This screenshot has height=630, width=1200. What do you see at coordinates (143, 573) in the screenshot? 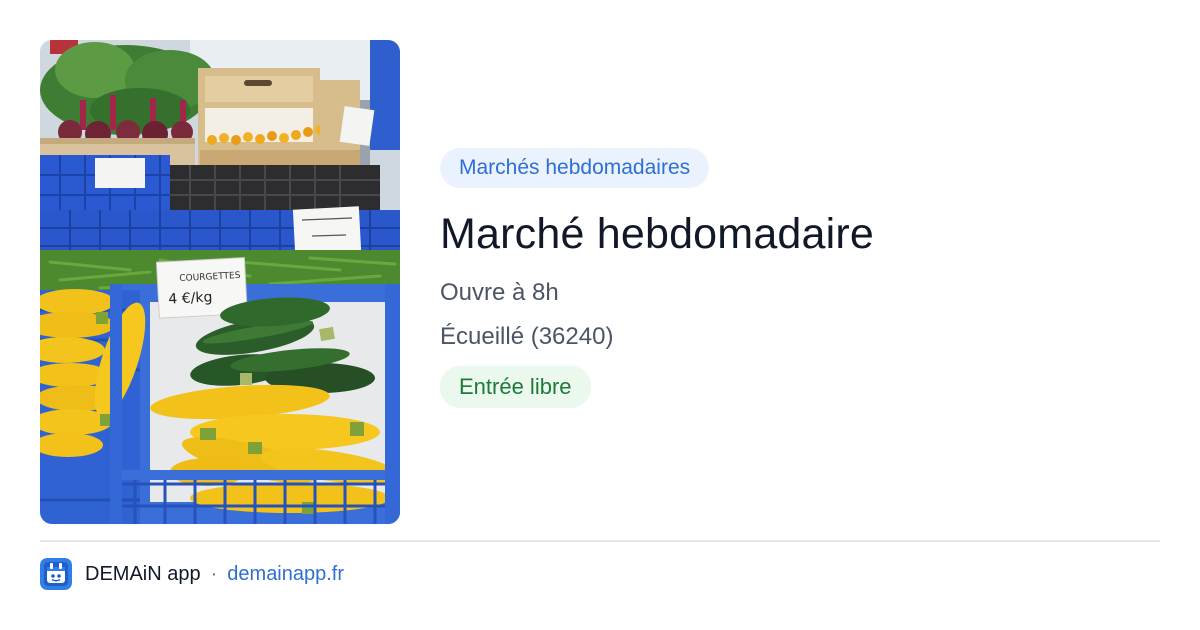
I see `app-name: DEMAiN app` at bounding box center [143, 573].